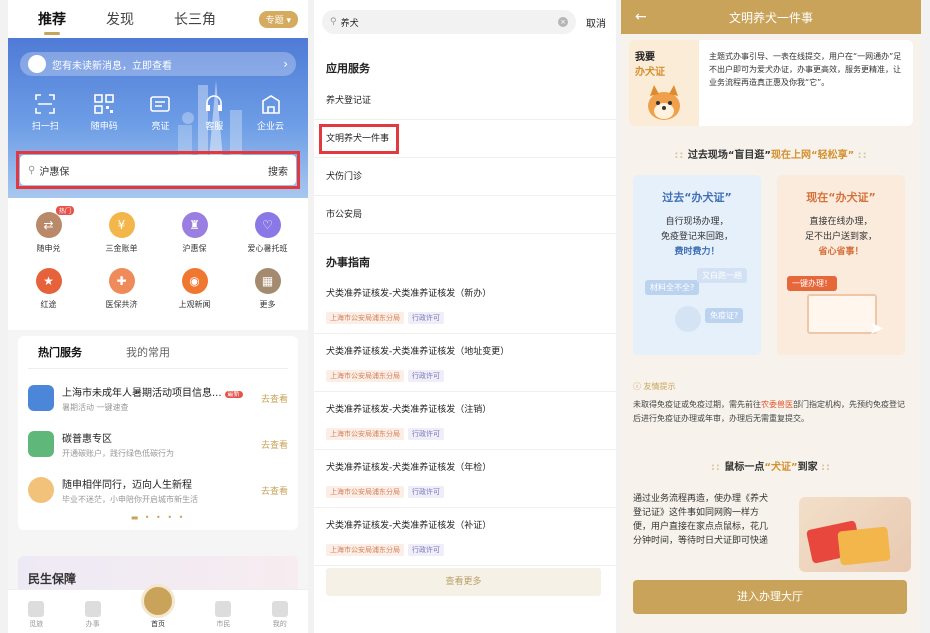 The image size is (930, 633). I want to click on new-badge: 最新, so click(233, 394).